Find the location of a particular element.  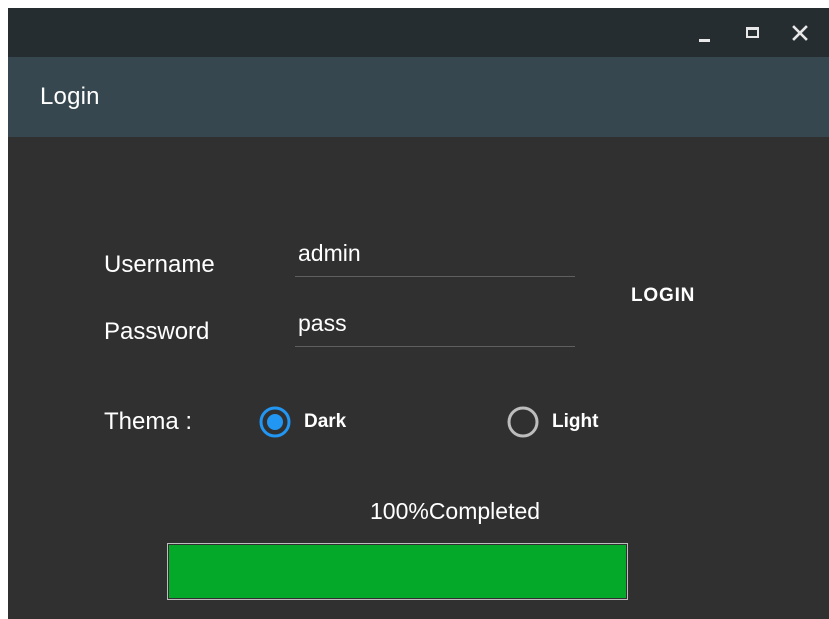

header-bar: Login is located at coordinates (418, 97).